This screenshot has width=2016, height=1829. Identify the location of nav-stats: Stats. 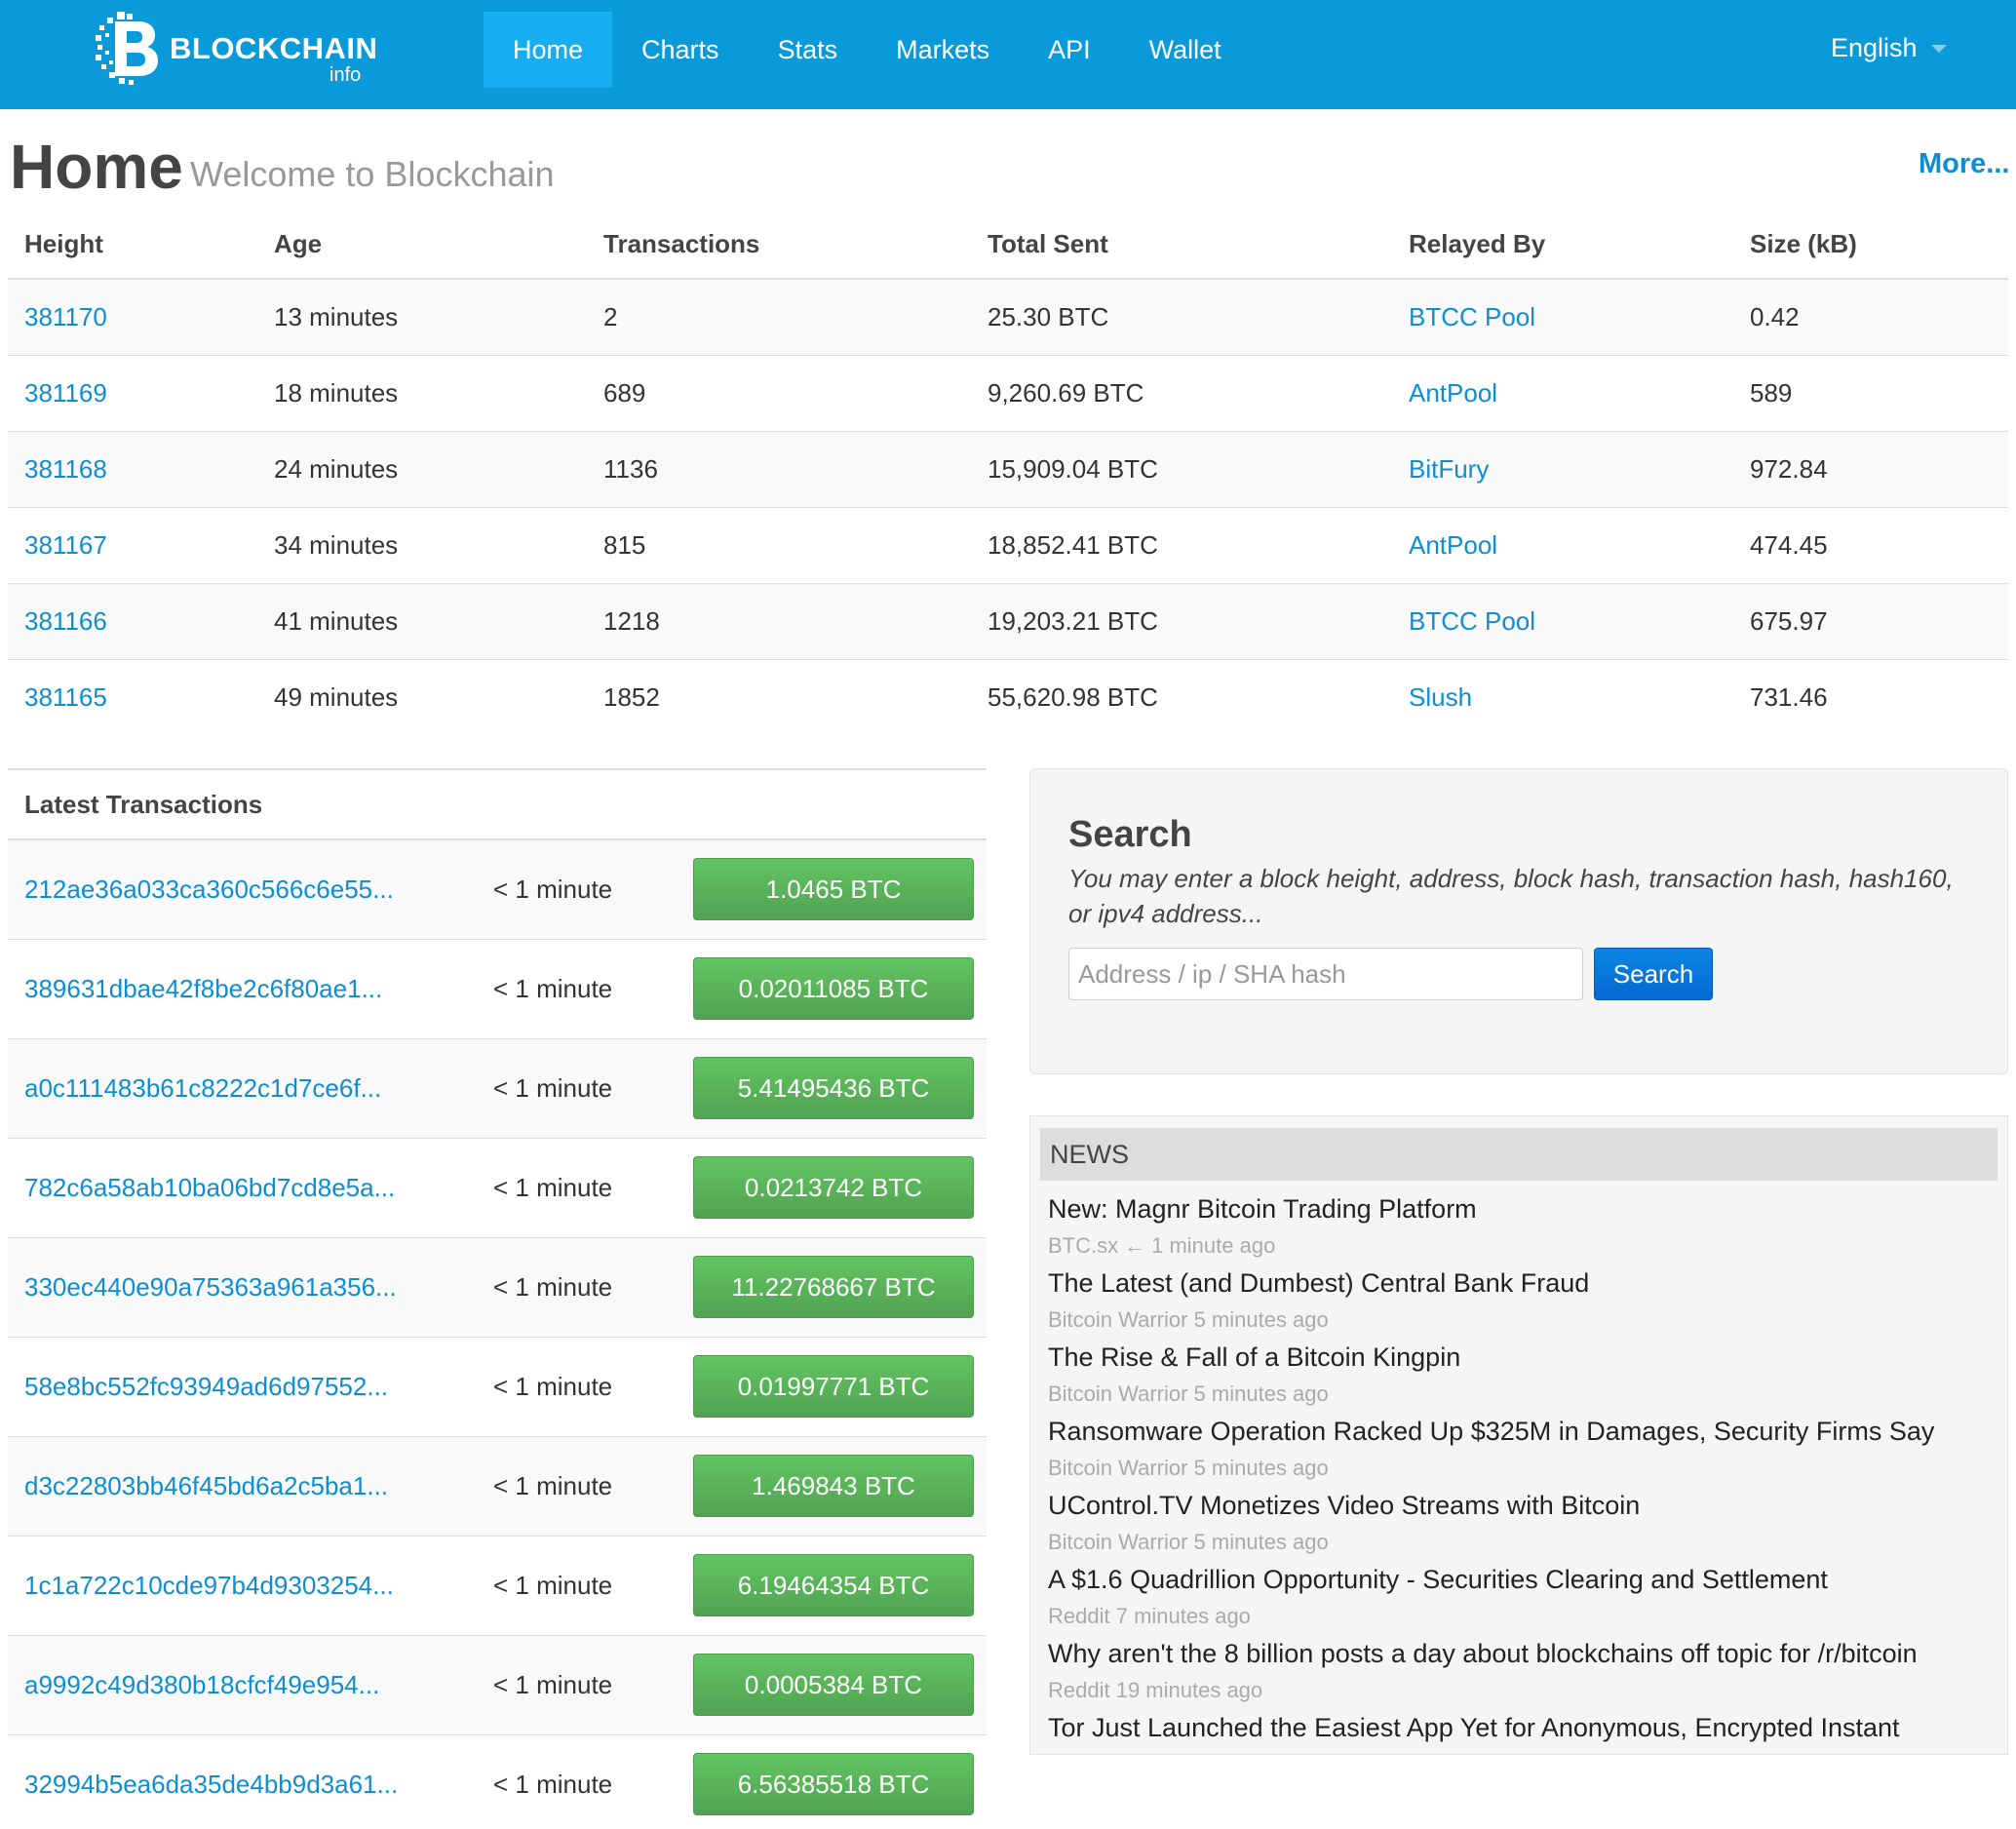
(808, 50).